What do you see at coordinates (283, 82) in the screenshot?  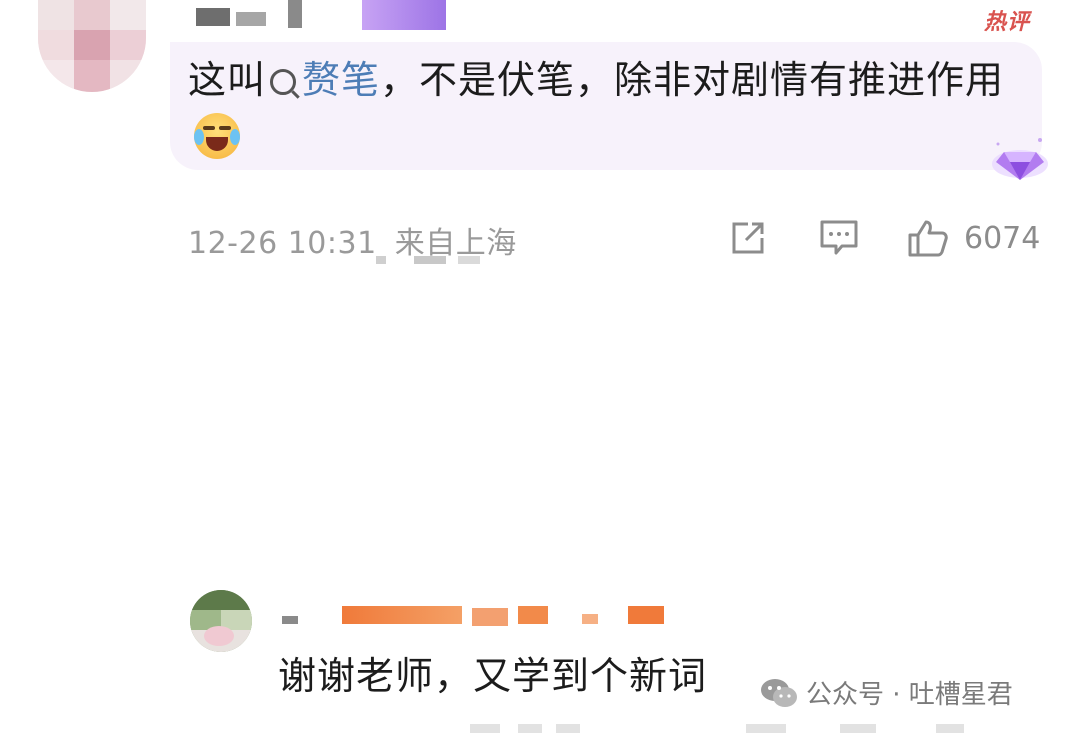 I see `search-icon` at bounding box center [283, 82].